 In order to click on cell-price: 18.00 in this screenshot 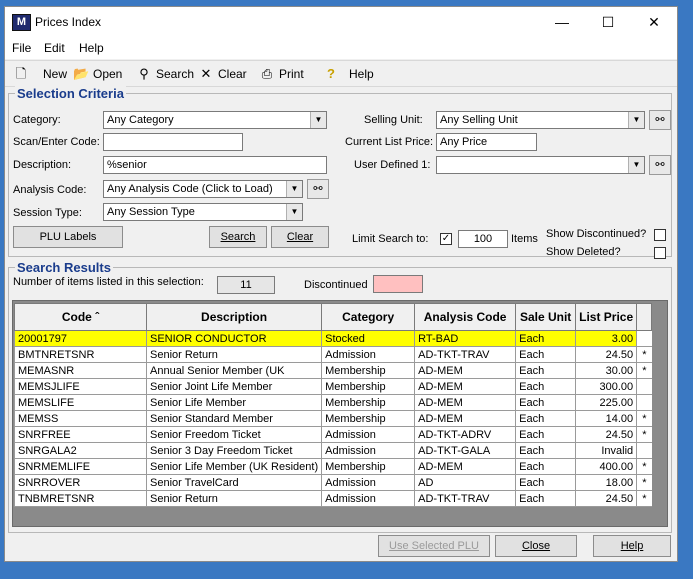, I will do `click(606, 482)`.